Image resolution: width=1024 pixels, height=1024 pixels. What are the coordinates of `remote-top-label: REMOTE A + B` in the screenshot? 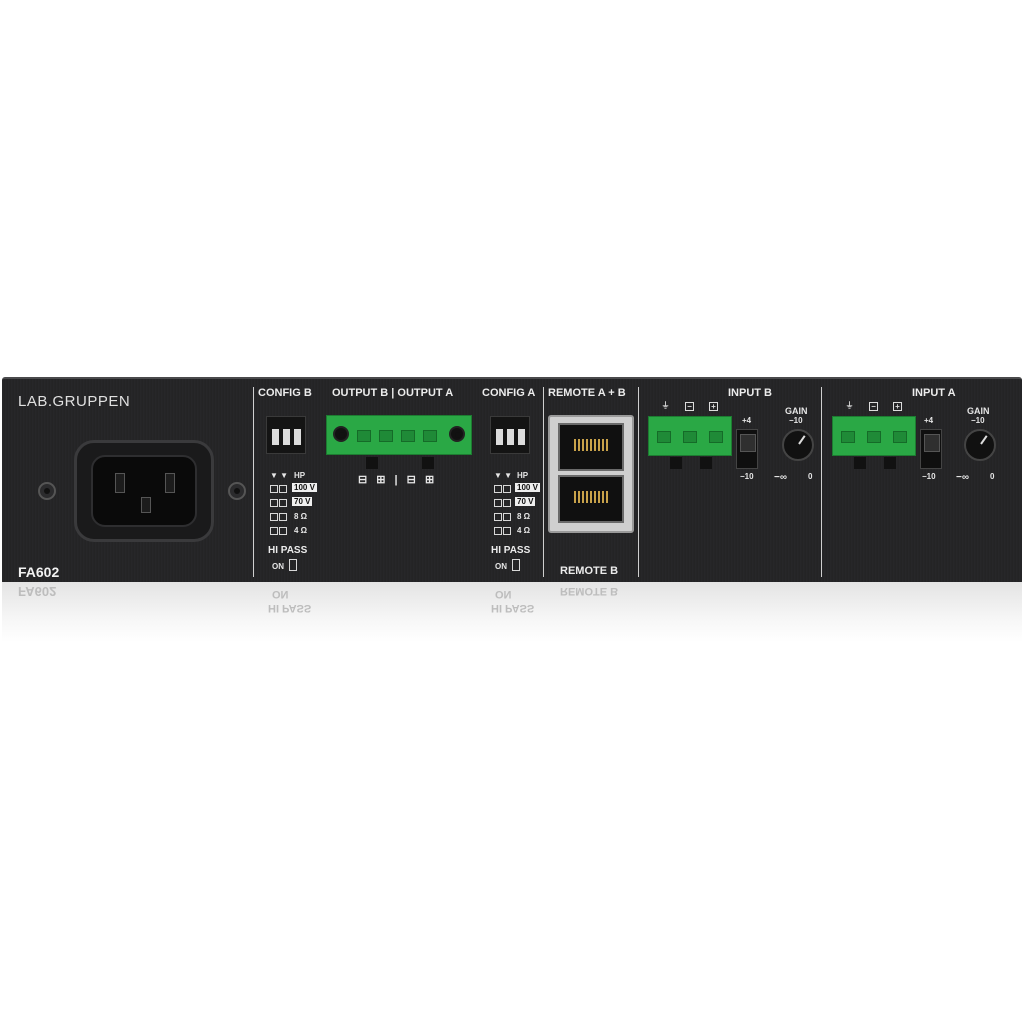 It's located at (587, 393).